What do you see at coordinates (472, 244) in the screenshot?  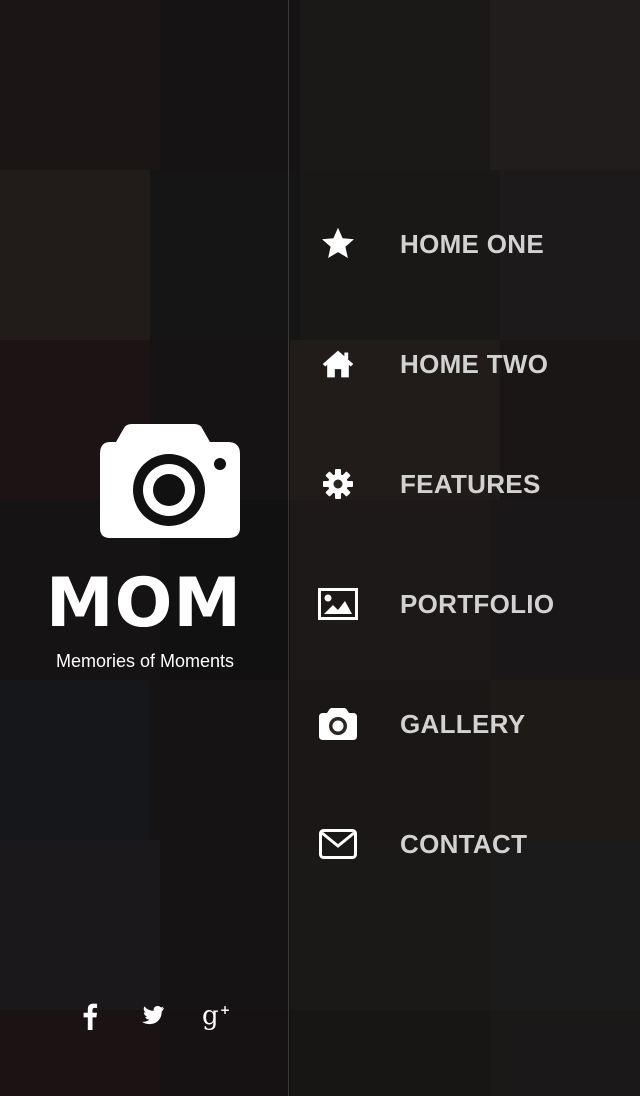 I see `menu-item-label: HOME ONE` at bounding box center [472, 244].